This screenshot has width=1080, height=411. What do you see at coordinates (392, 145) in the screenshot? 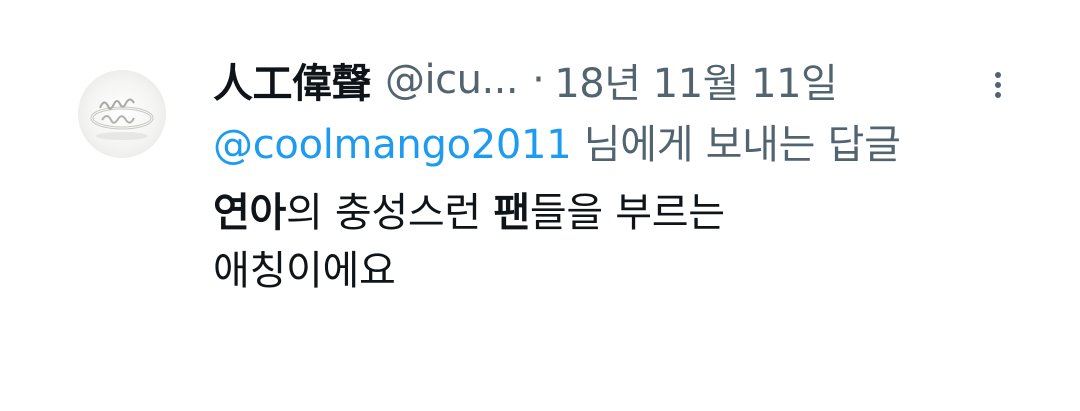
I see `mention-link: @coolmango2011` at bounding box center [392, 145].